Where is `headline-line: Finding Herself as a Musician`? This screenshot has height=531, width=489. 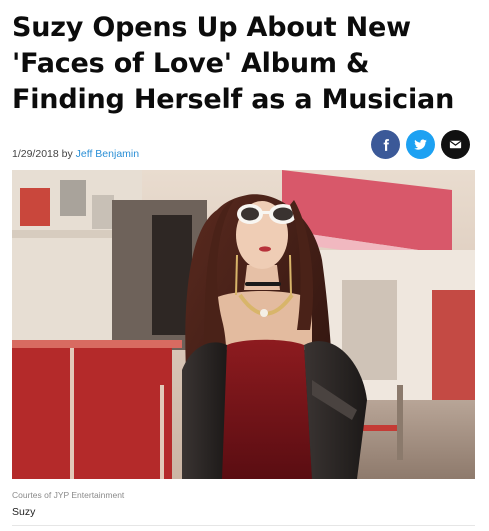 headline-line: Finding Herself as a Musician is located at coordinates (233, 99).